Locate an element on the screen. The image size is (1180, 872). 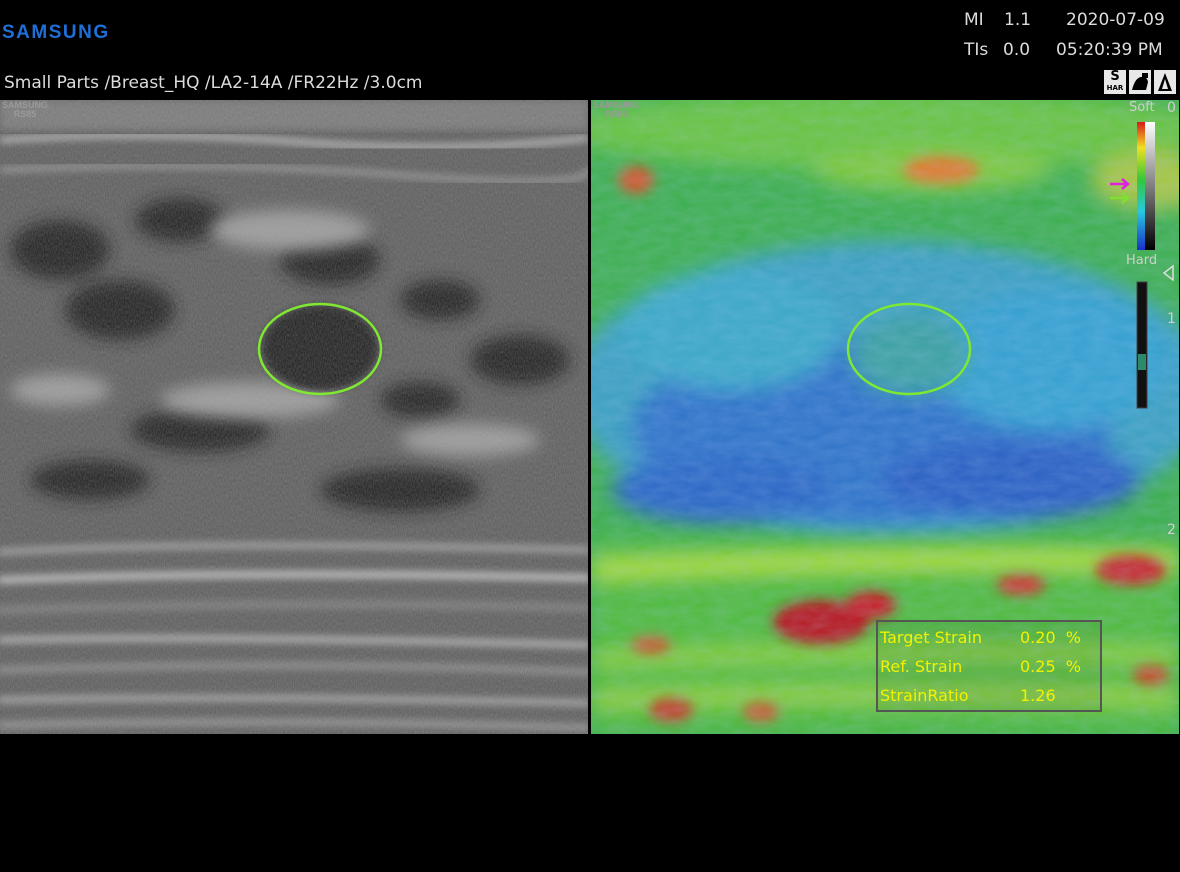
elasto-colorbar is located at coordinates (1142, 265).